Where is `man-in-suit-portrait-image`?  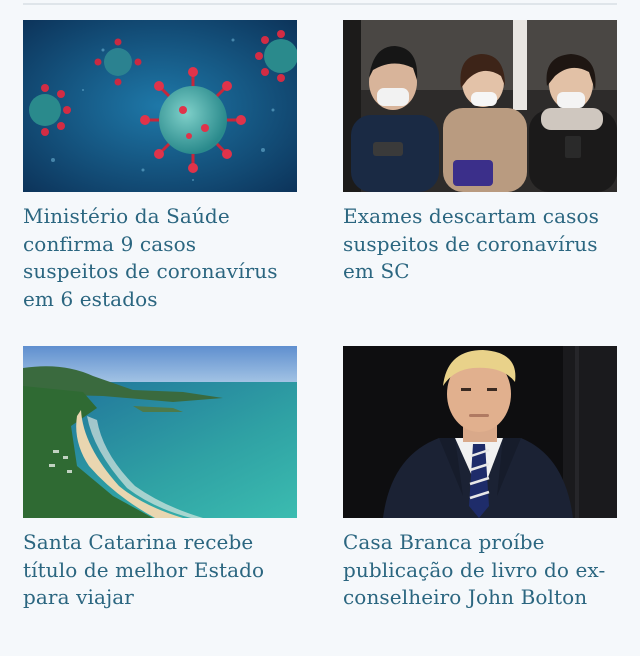 man-in-suit-portrait-image is located at coordinates (480, 432).